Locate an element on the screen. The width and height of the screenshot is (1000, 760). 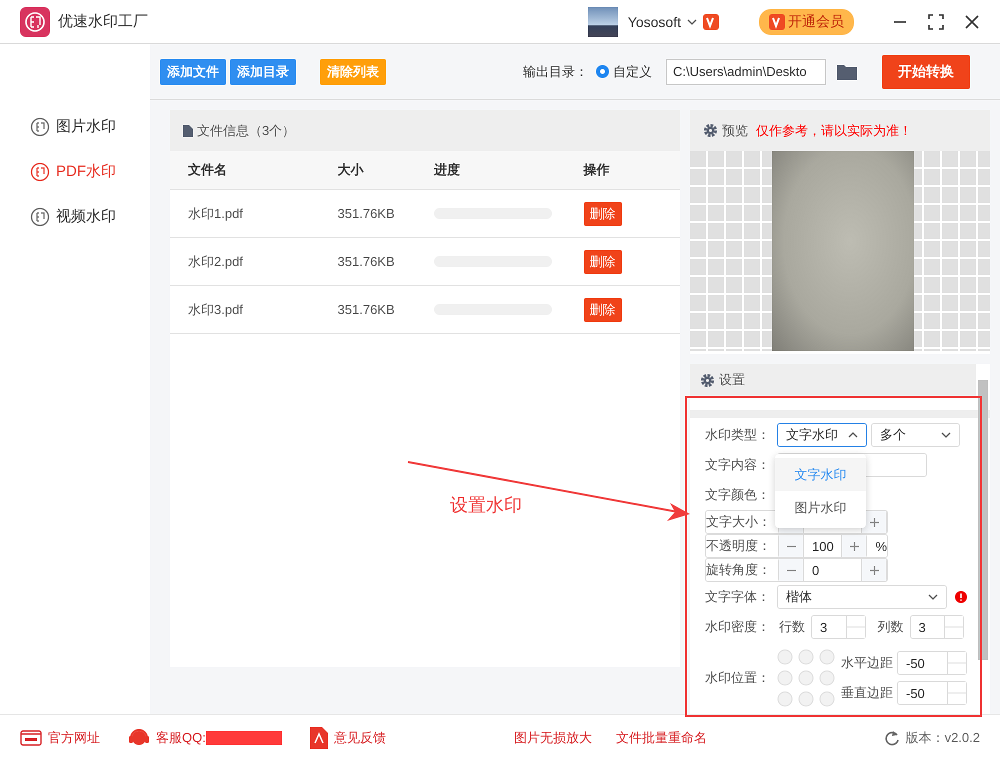
column-header: 进度 is located at coordinates (447, 170).